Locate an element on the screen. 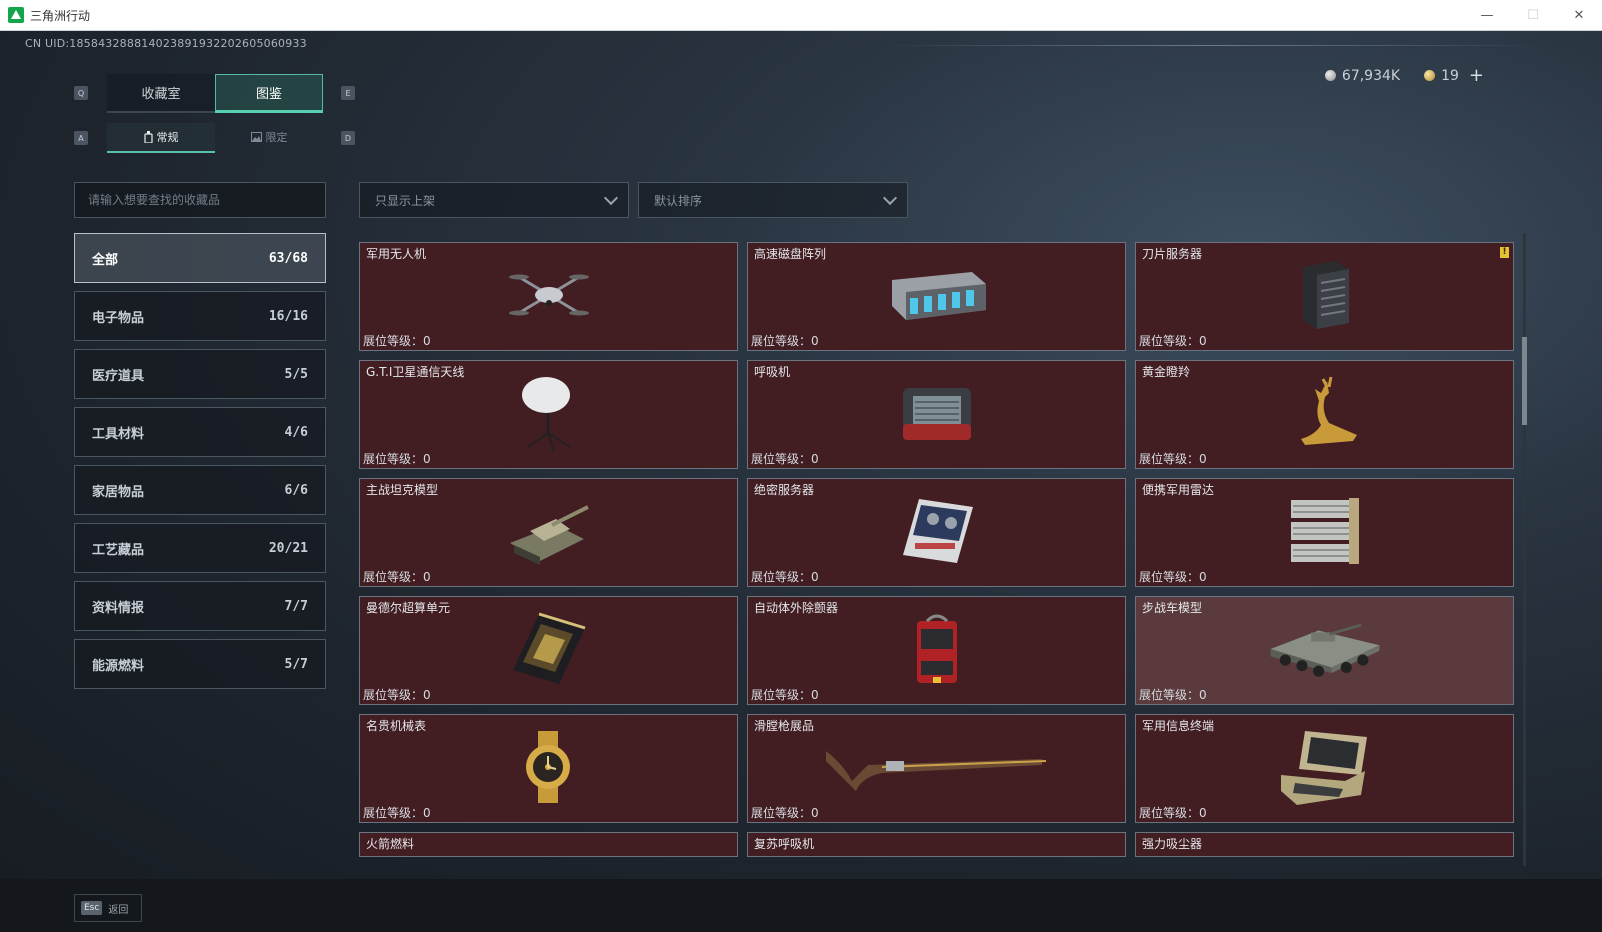 This screenshot has height=932, width=1602. category-count: 16/16 is located at coordinates (288, 316).